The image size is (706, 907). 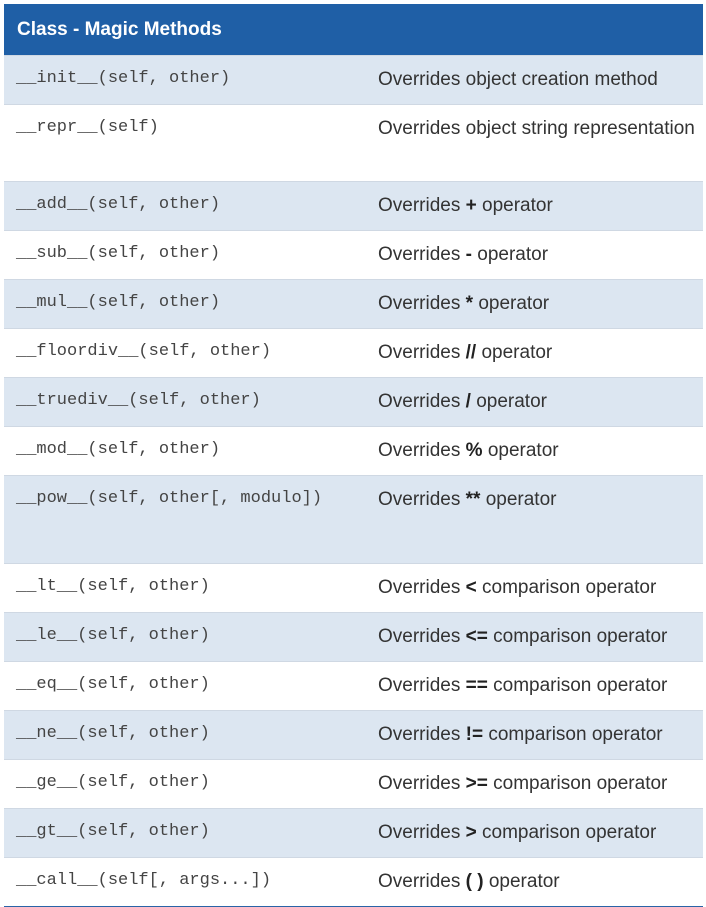 I want to click on method-signature: __lt__(self, other), so click(x=113, y=586).